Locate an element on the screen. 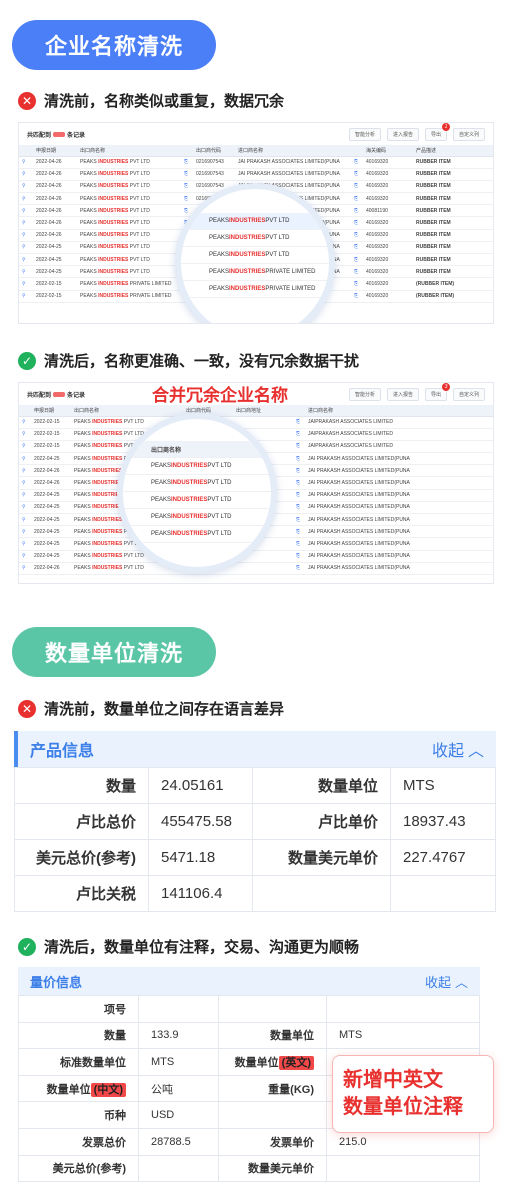  toolbar: 智能分析 进入报告 导出 3 自定义列 is located at coordinates (416, 392).